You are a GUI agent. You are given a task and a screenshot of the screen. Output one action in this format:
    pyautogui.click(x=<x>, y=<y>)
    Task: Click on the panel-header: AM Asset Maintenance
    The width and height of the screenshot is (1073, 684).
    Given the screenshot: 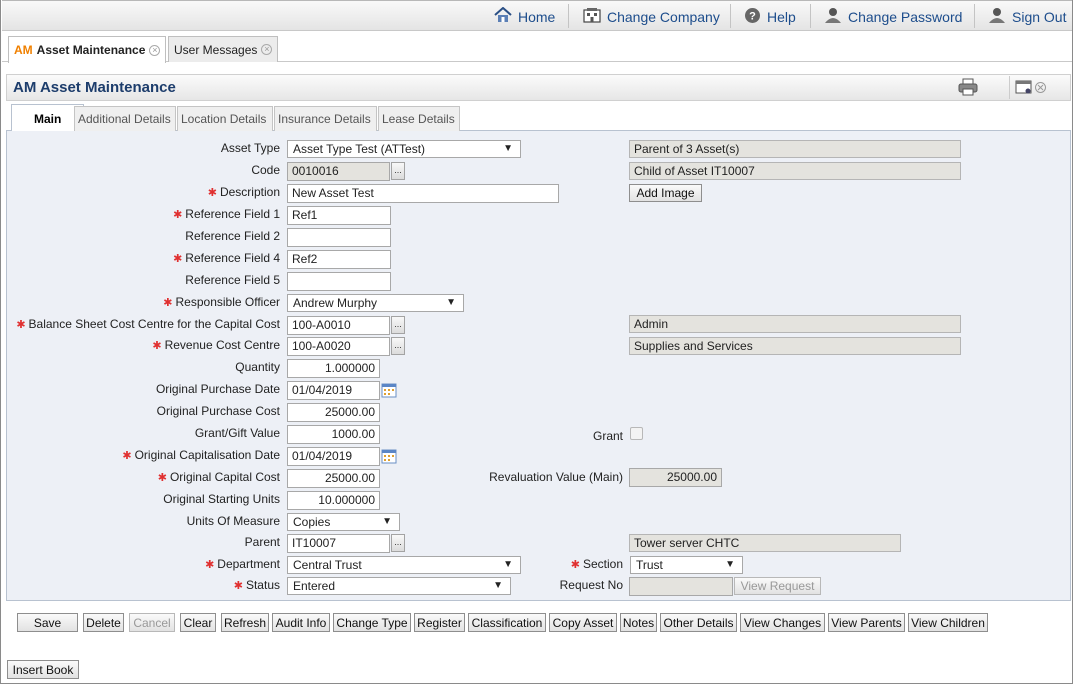 What is the action you would take?
    pyautogui.click(x=538, y=87)
    